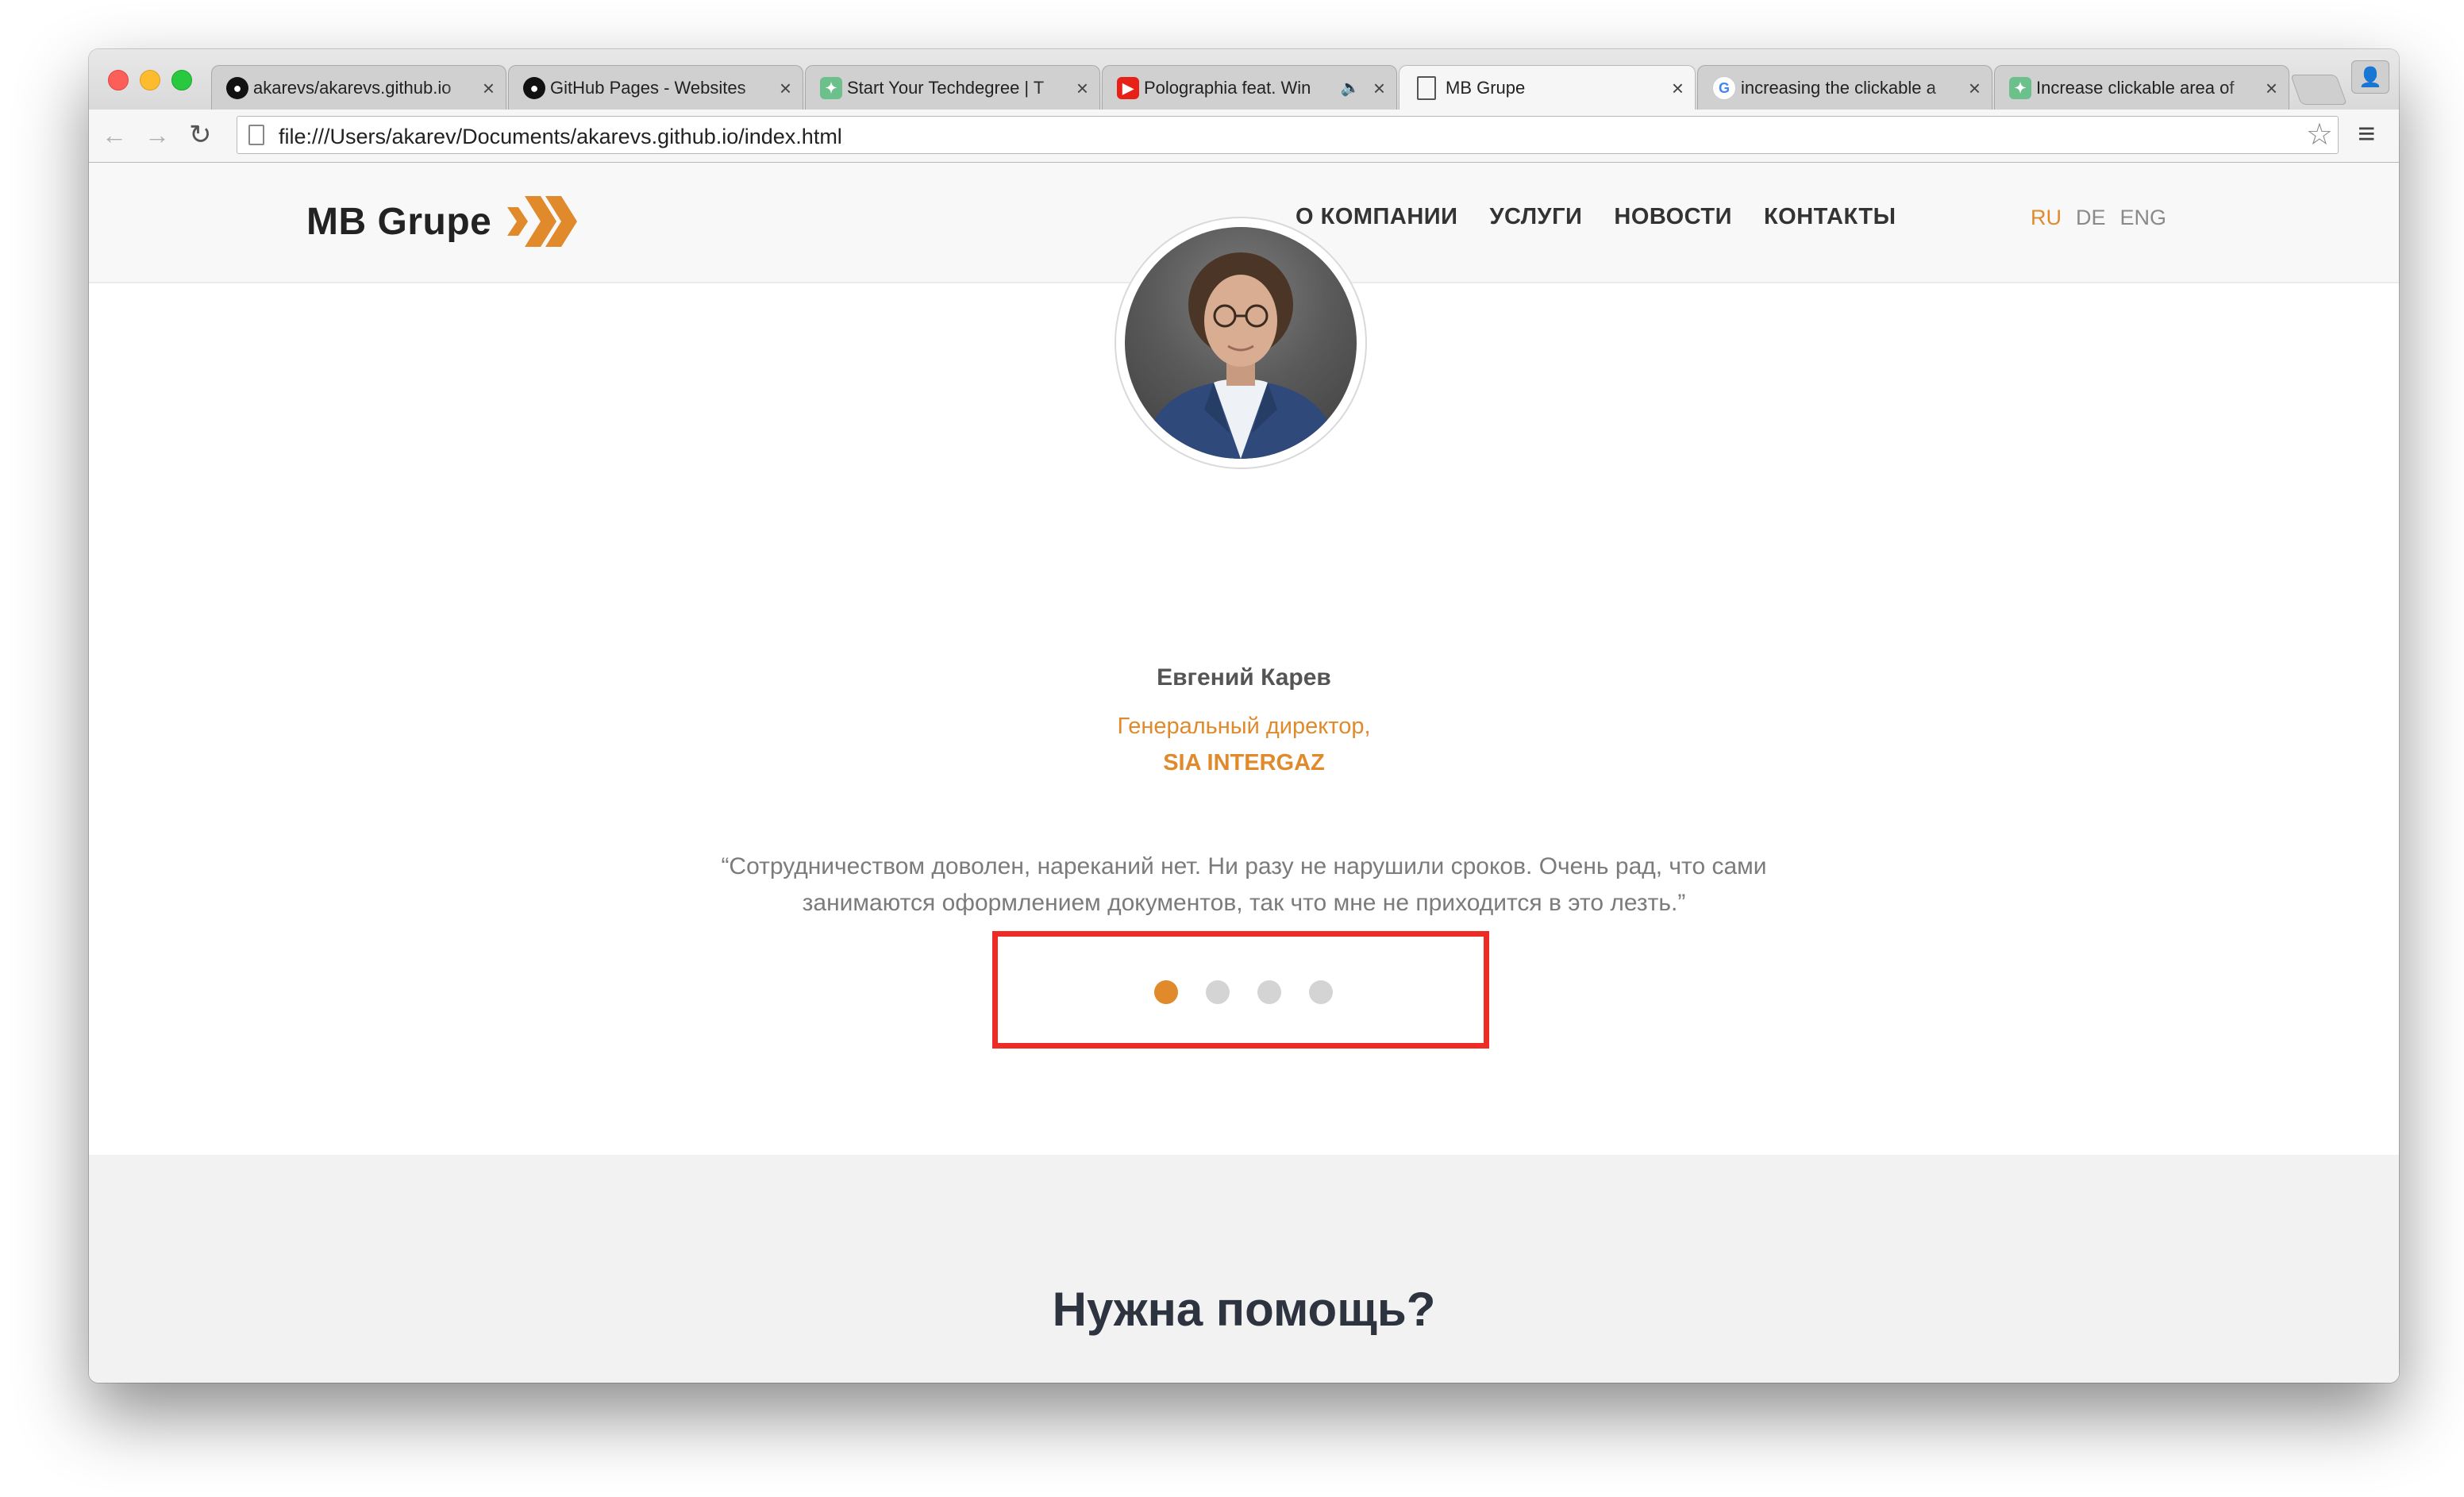 This screenshot has width=2464, height=1497. Describe the element at coordinates (1673, 217) in the screenshot. I see `nav-news: НОВОСТИ` at that location.